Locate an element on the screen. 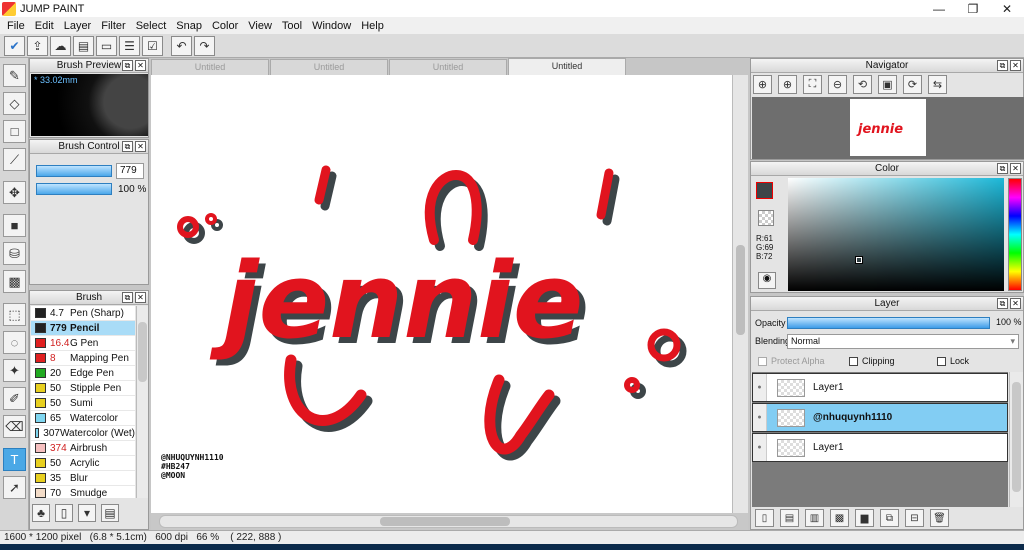 Image resolution: width=1024 pixels, height=550 pixels. blue-check-icon: ✔ is located at coordinates (14, 45).